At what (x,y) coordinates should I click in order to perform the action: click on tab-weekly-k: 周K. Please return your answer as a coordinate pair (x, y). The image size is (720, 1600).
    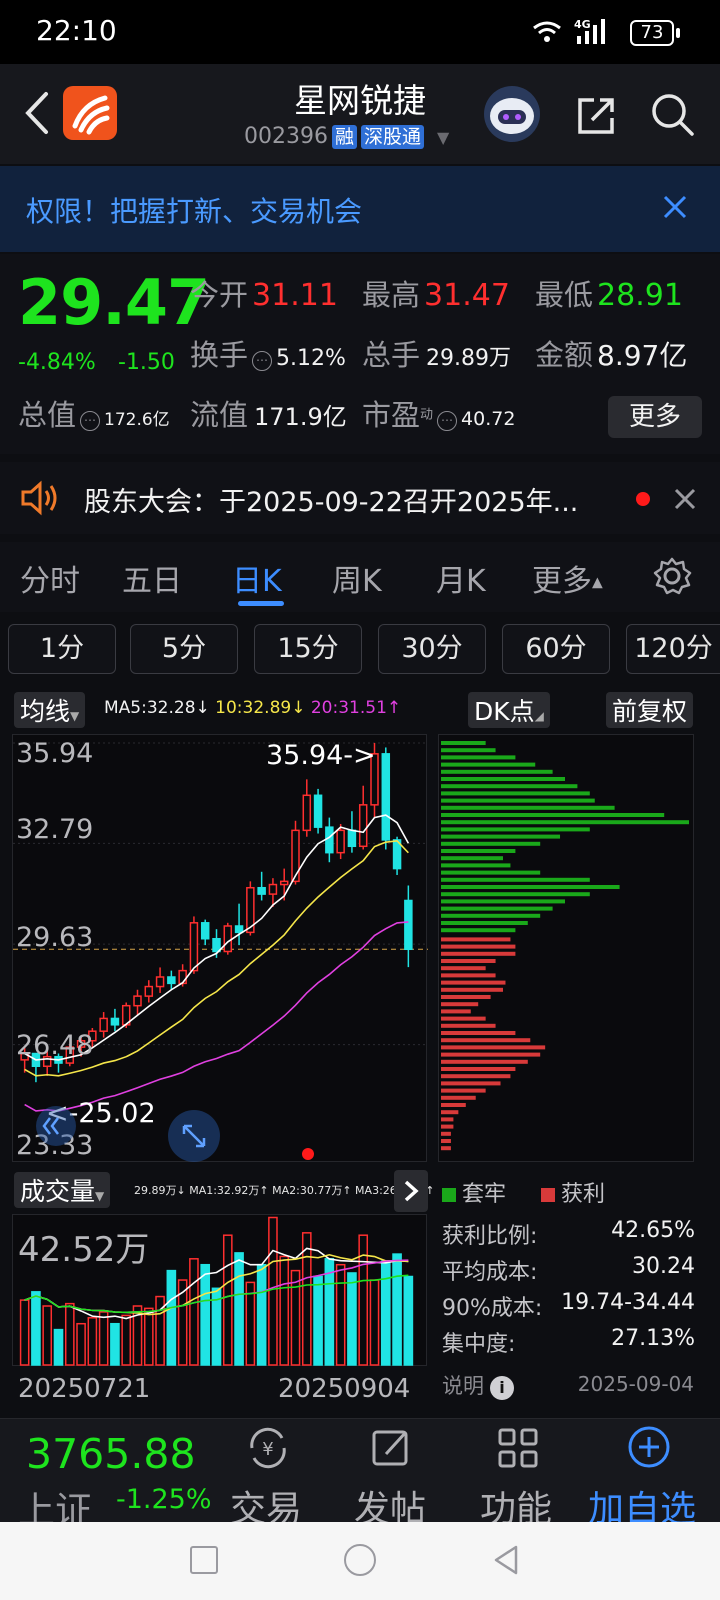
    Looking at the image, I should click on (357, 578).